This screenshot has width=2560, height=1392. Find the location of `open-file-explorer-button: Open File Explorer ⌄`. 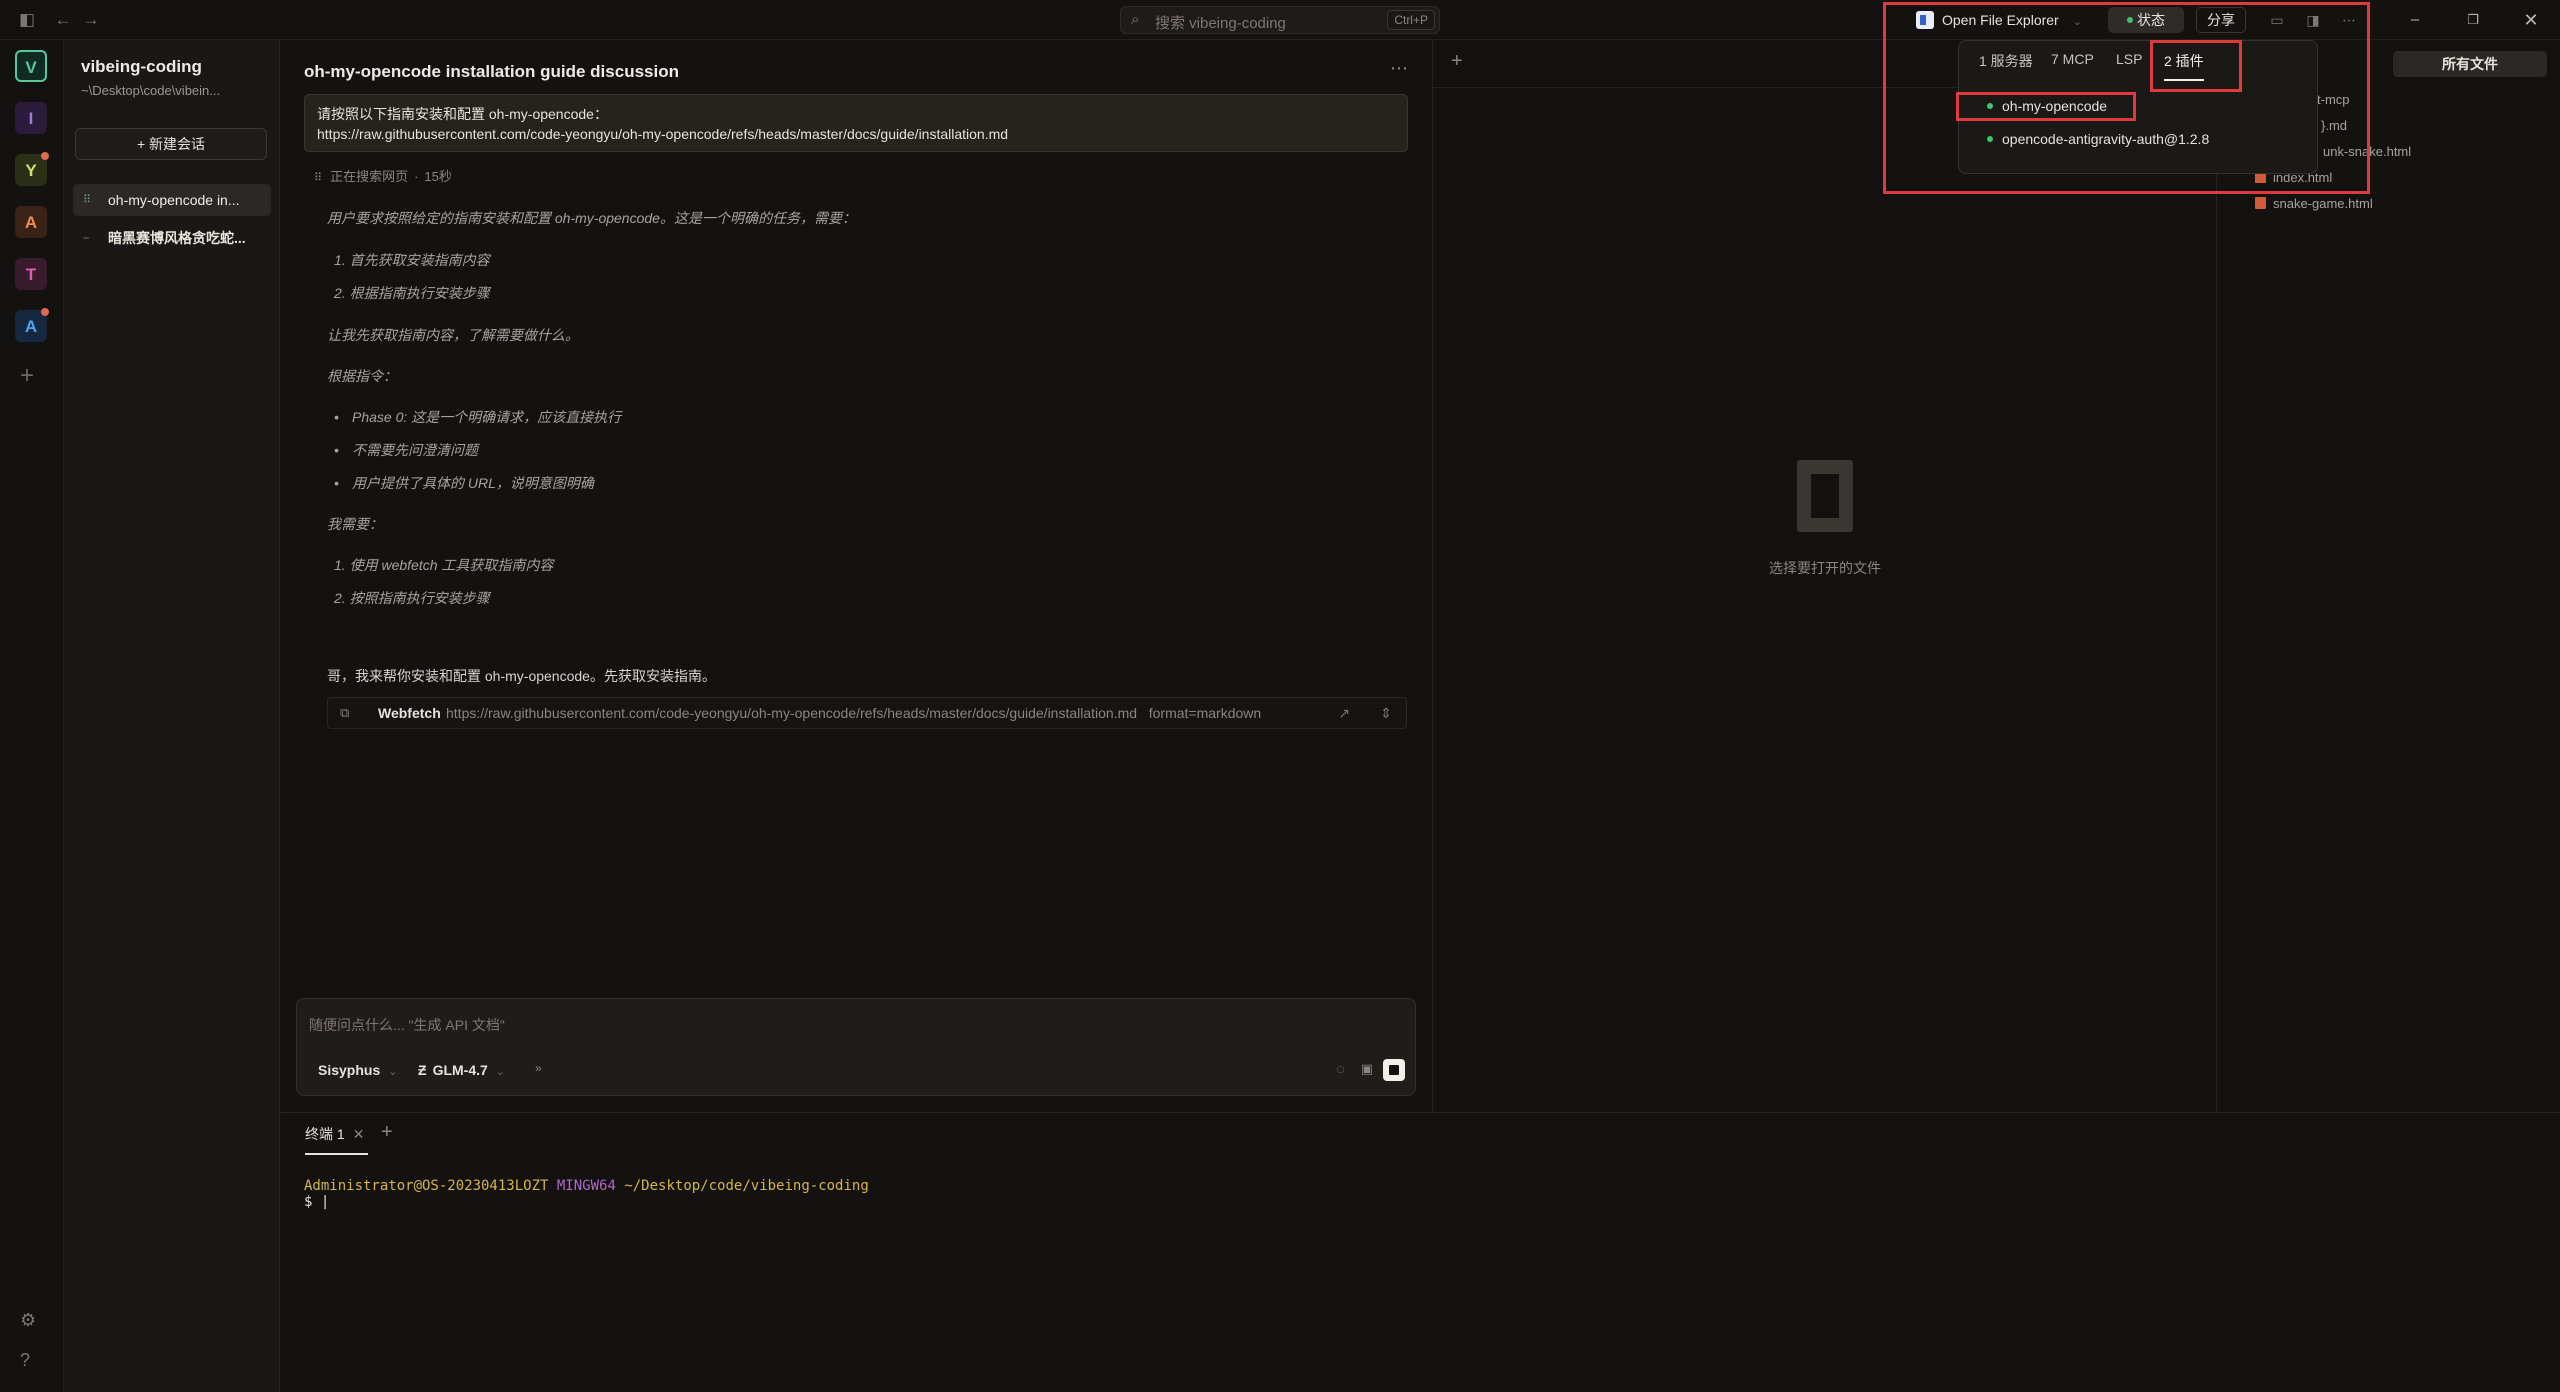

open-file-explorer-button: Open File Explorer ⌄ is located at coordinates (1999, 20).